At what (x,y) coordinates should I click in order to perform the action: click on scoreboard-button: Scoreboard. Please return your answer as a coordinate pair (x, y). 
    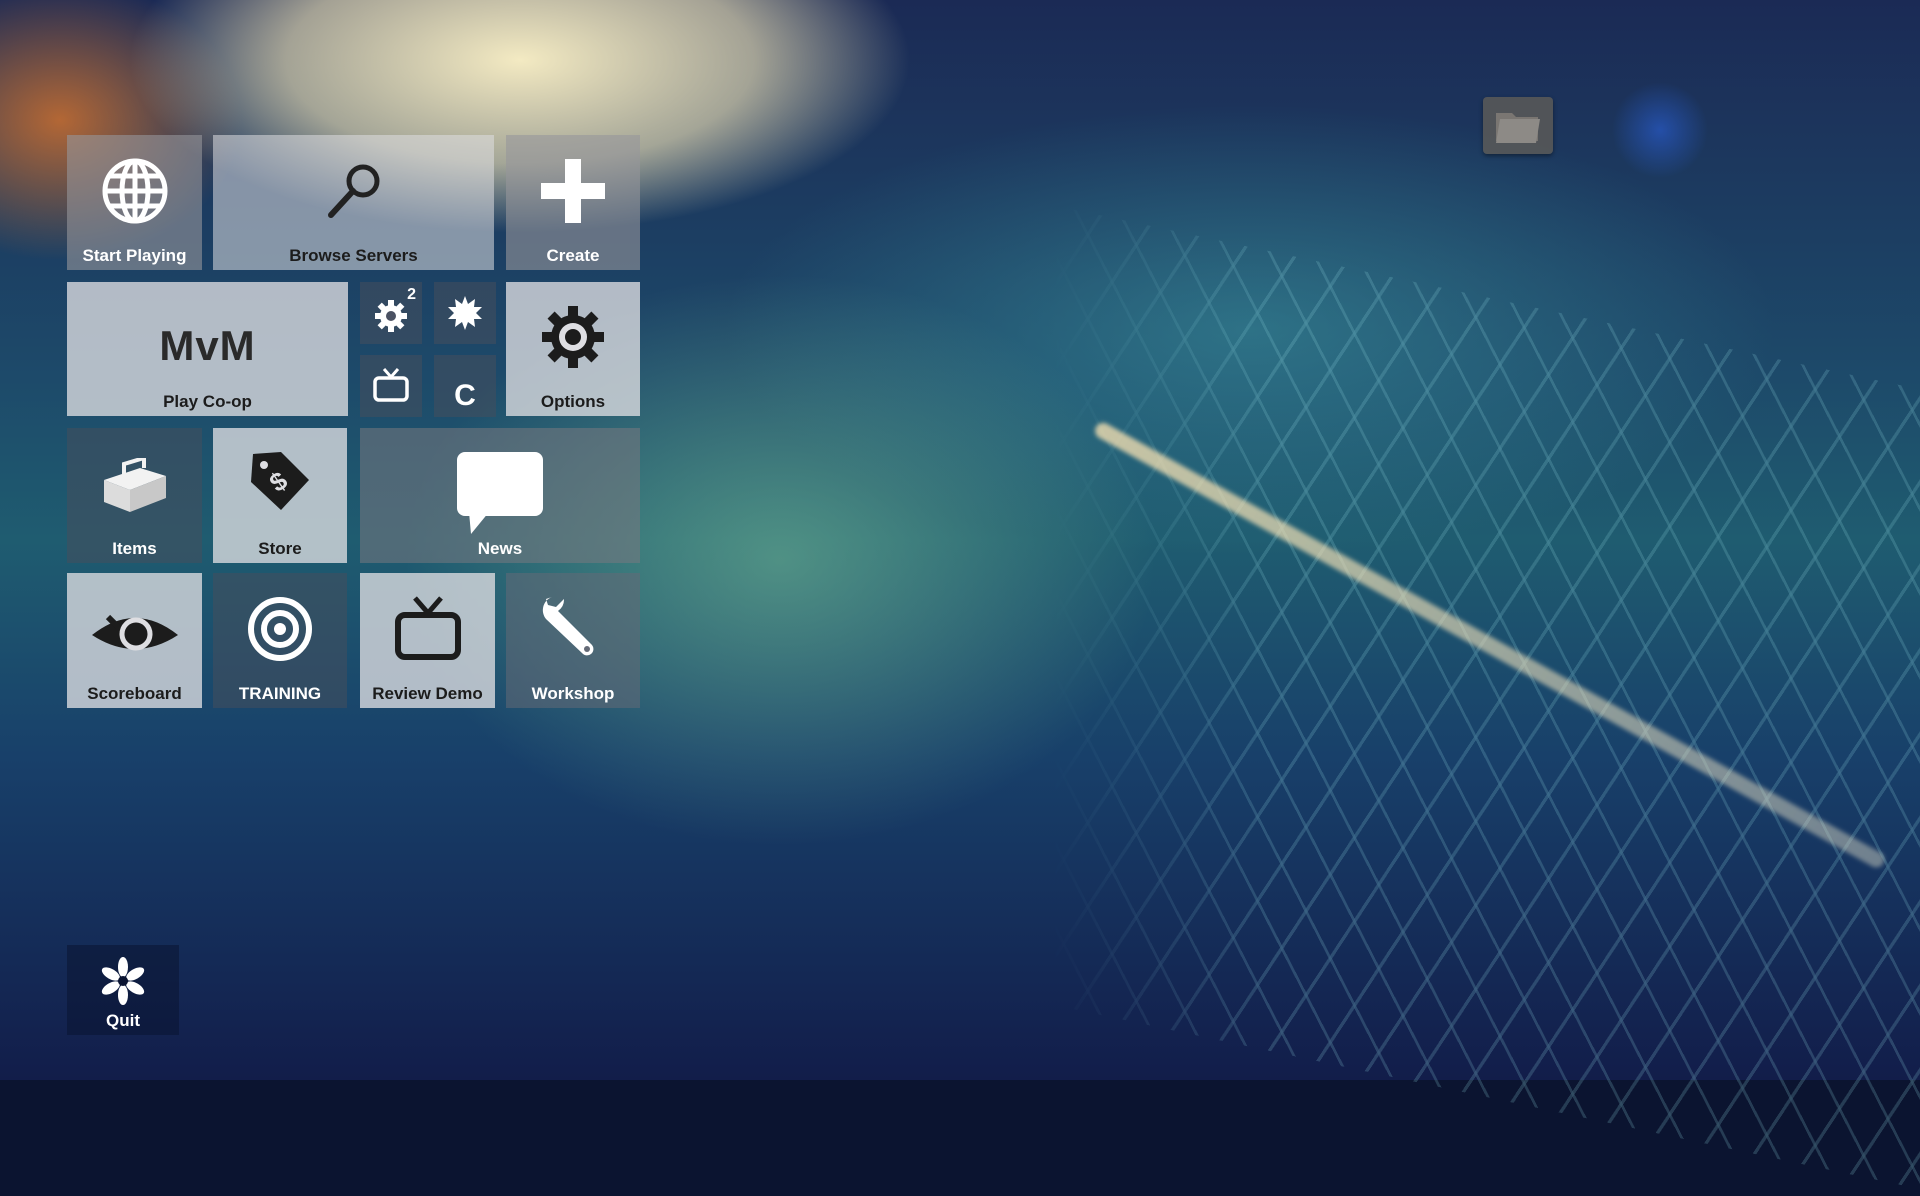
    Looking at the image, I should click on (134, 640).